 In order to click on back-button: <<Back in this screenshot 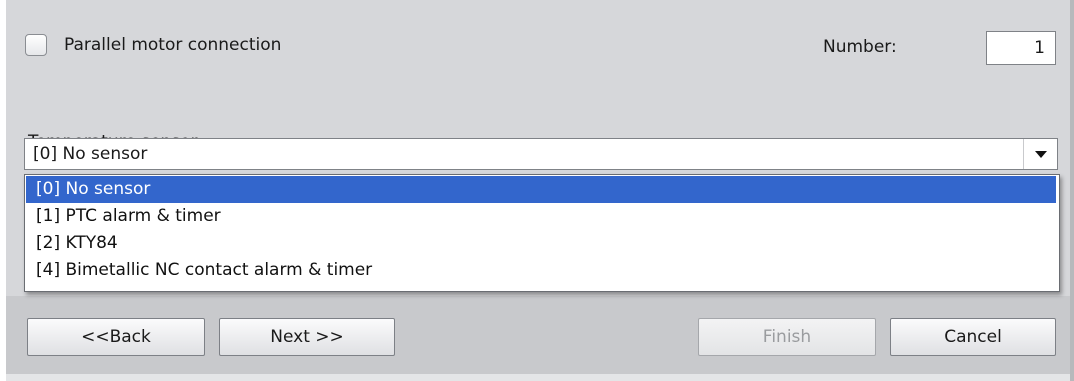, I will do `click(116, 337)`.